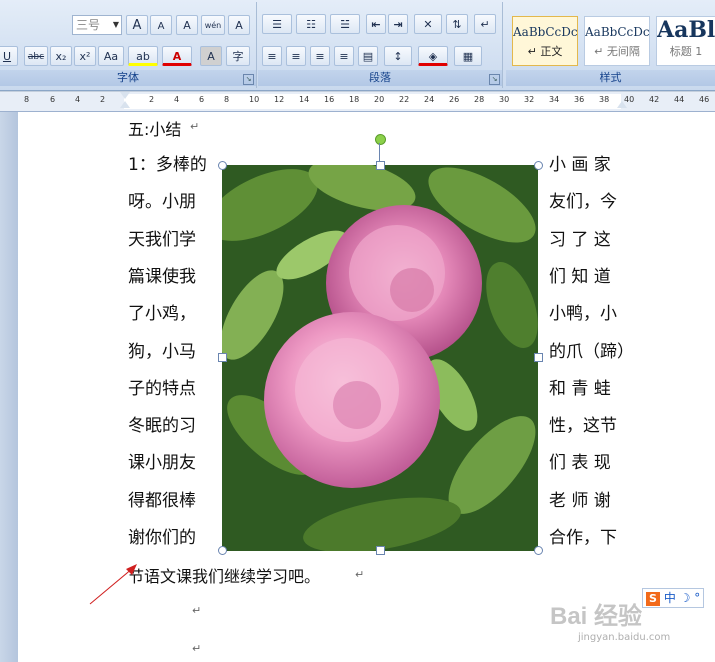  What do you see at coordinates (433, 56) in the screenshot?
I see `shading-button: ◈` at bounding box center [433, 56].